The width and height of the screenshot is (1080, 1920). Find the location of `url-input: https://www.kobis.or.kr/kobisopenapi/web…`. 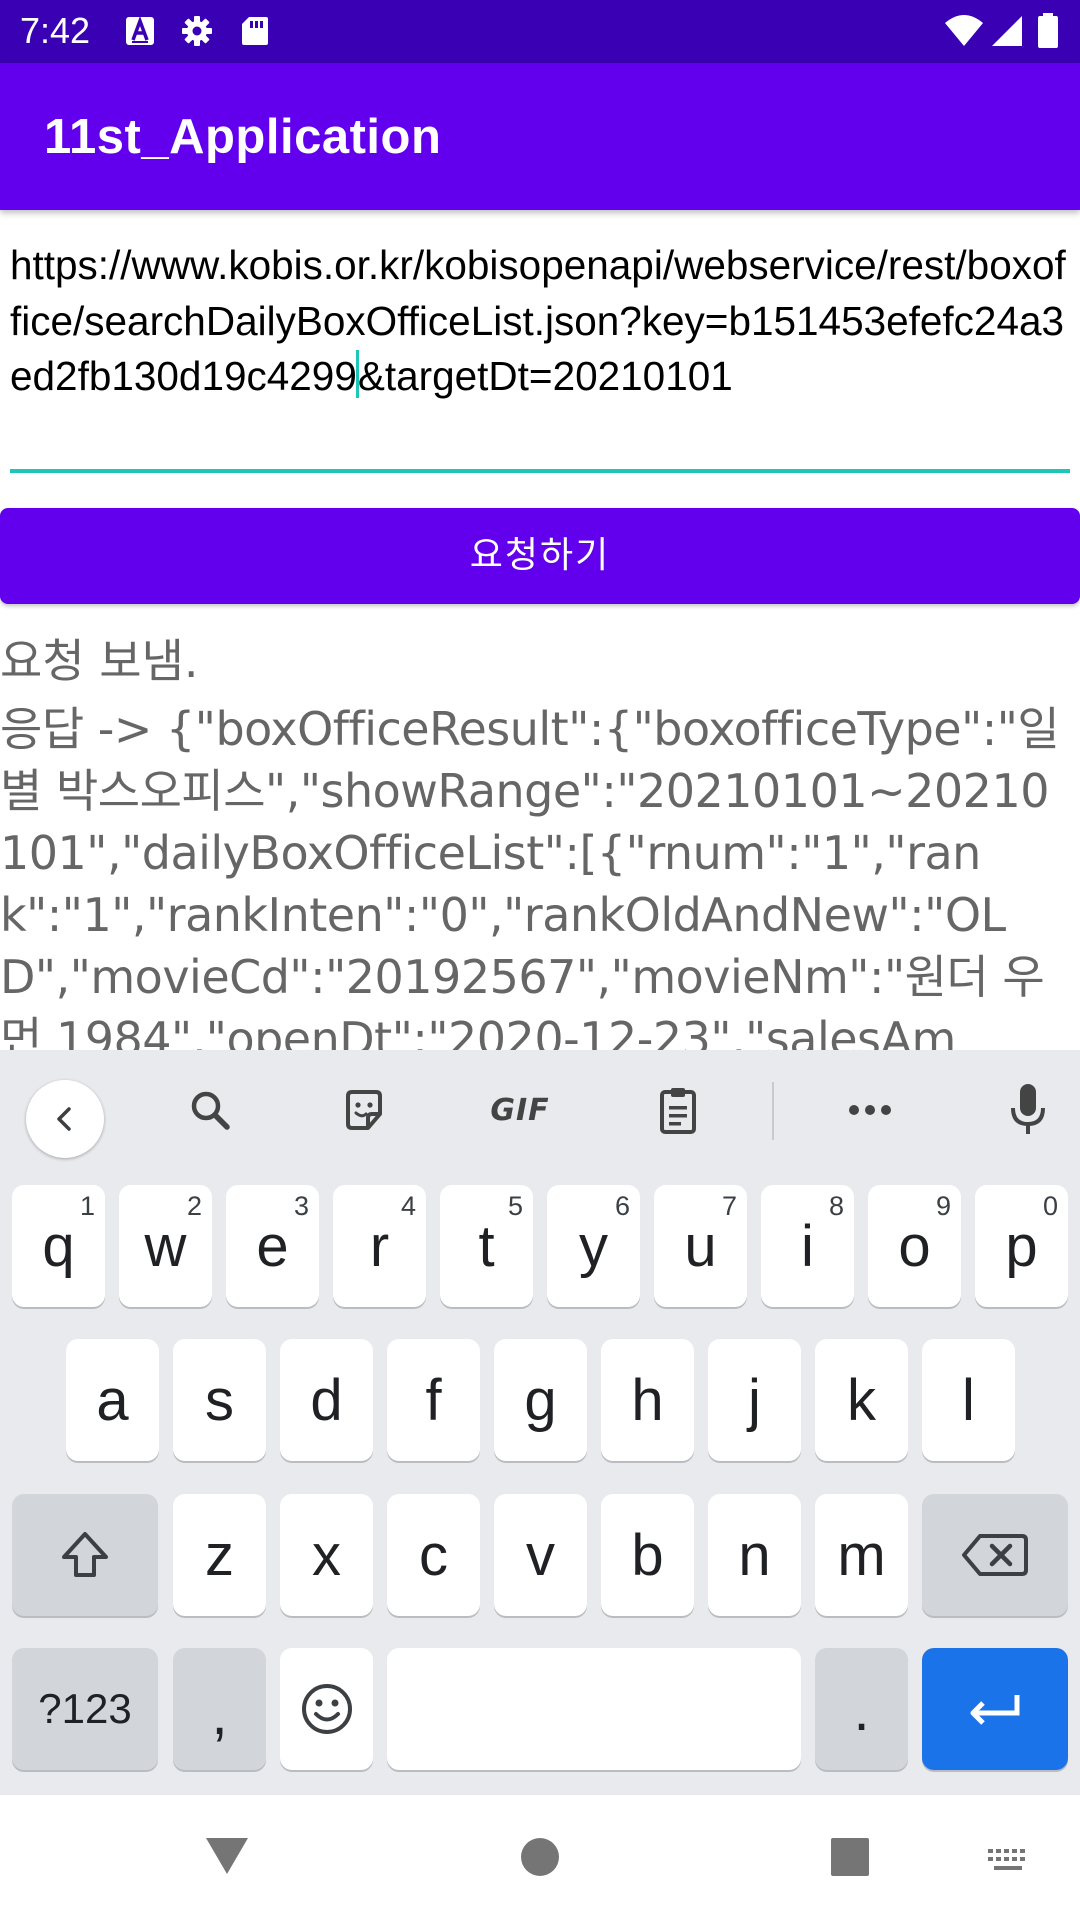

url-input: https://www.kobis.or.kr/kobisopenapi/web… is located at coordinates (540, 357).